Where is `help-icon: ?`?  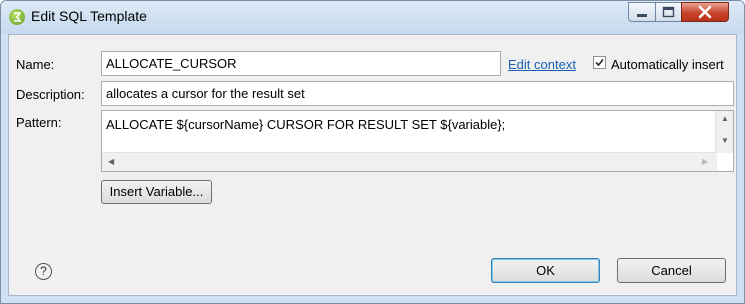 help-icon: ? is located at coordinates (43, 271).